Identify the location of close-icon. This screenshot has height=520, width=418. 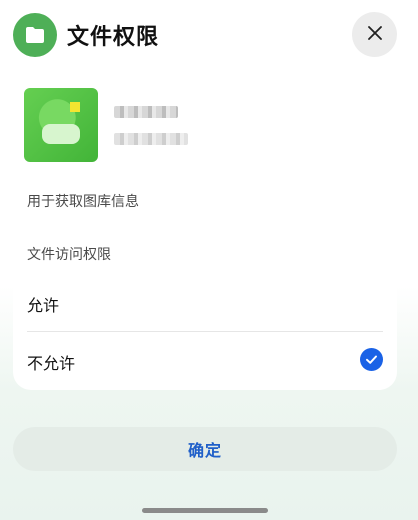
(375, 35).